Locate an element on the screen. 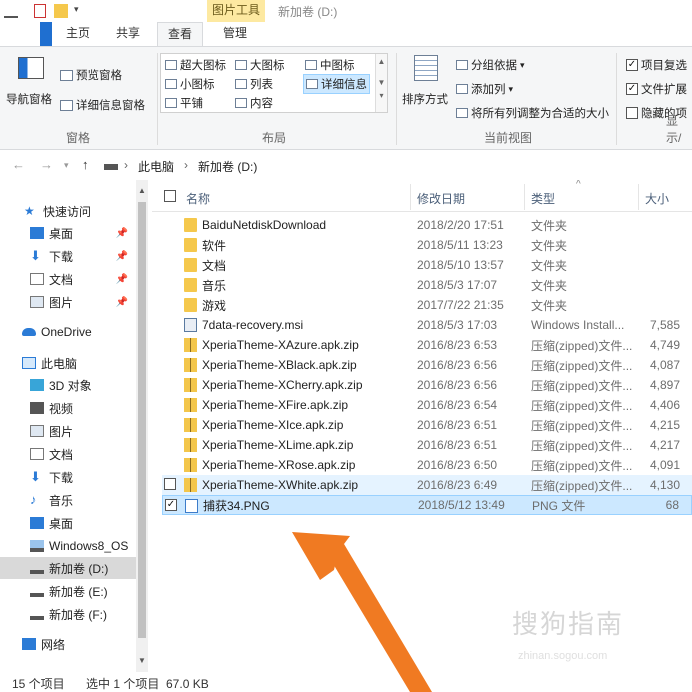 The width and height of the screenshot is (692, 692). column-date: 修改日期 is located at coordinates (441, 198).